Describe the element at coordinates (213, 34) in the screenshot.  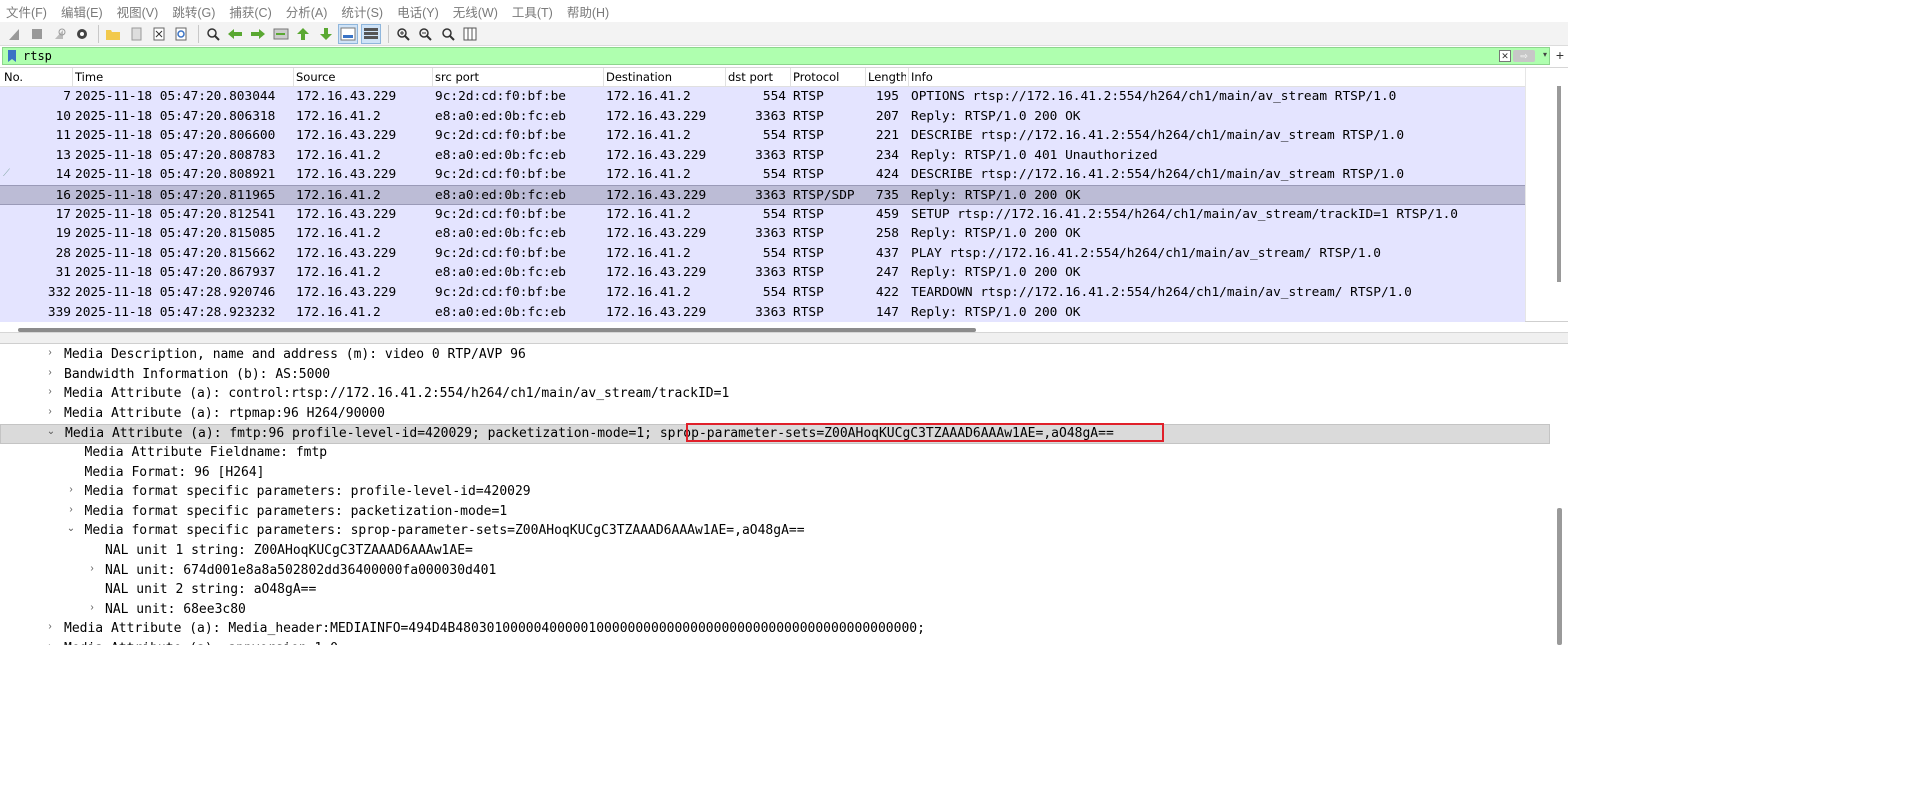
I see `find-magnifier-icon` at that location.